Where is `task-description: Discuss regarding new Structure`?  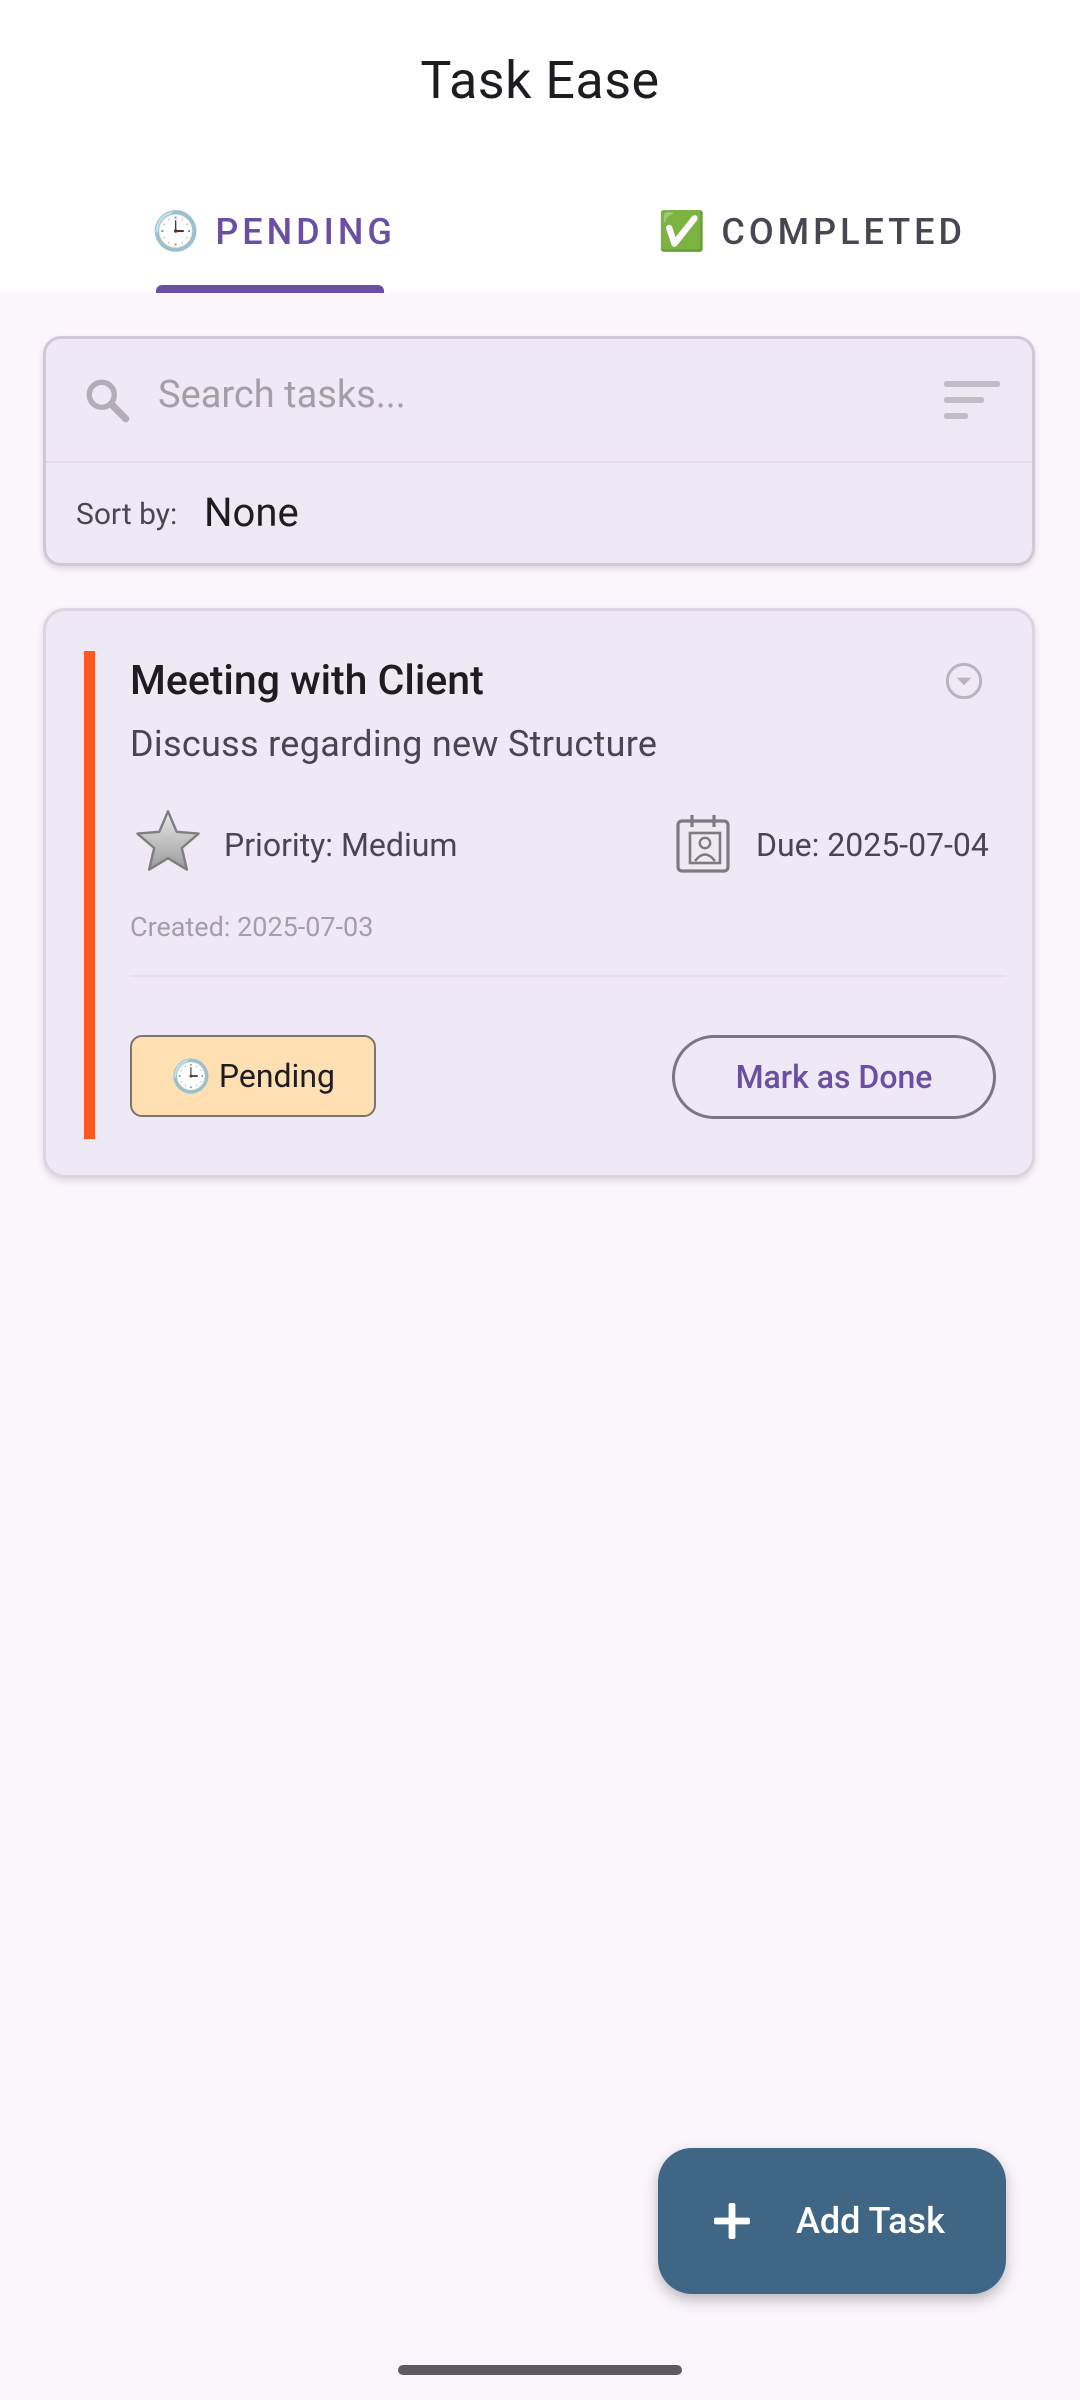
task-description: Discuss regarding new Structure is located at coordinates (394, 744).